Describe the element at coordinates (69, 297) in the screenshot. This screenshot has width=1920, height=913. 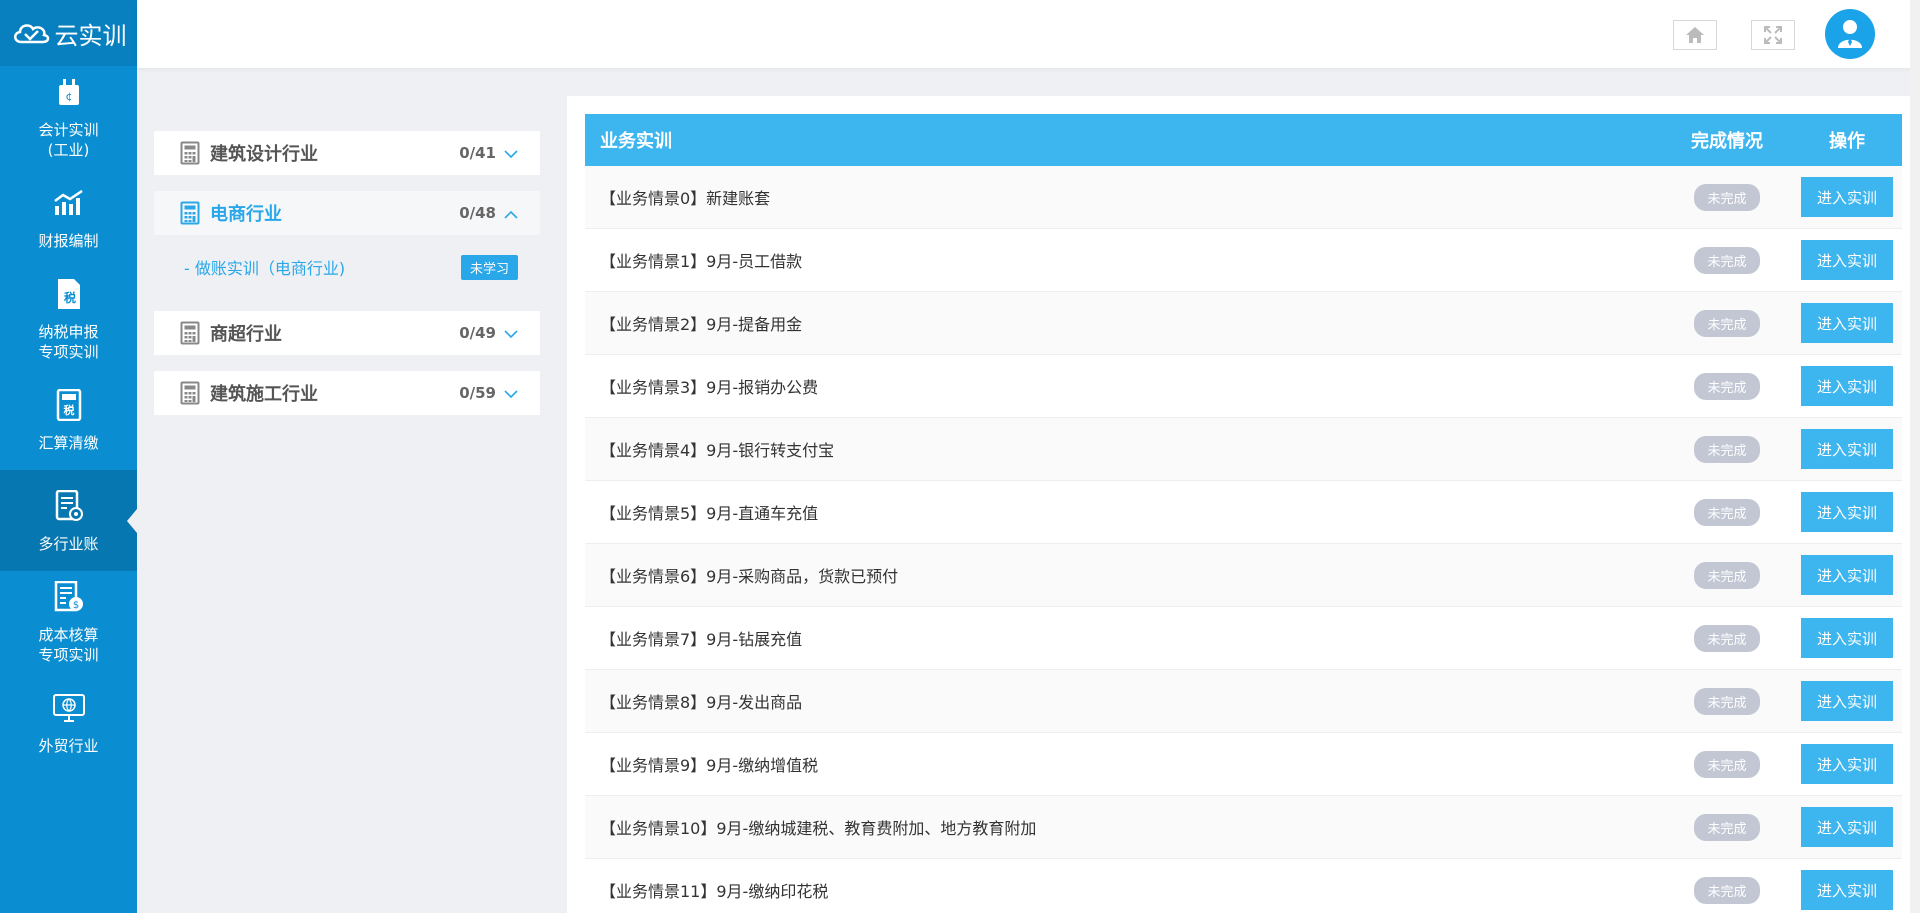
I see `svg-text: 税` at that location.